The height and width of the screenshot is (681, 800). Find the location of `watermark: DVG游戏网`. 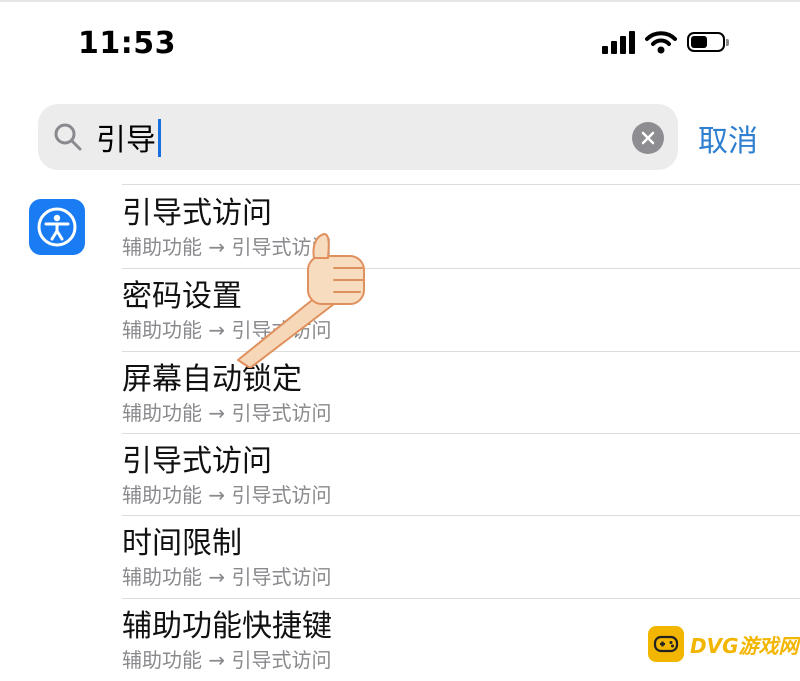

watermark: DVG游戏网 is located at coordinates (723, 644).